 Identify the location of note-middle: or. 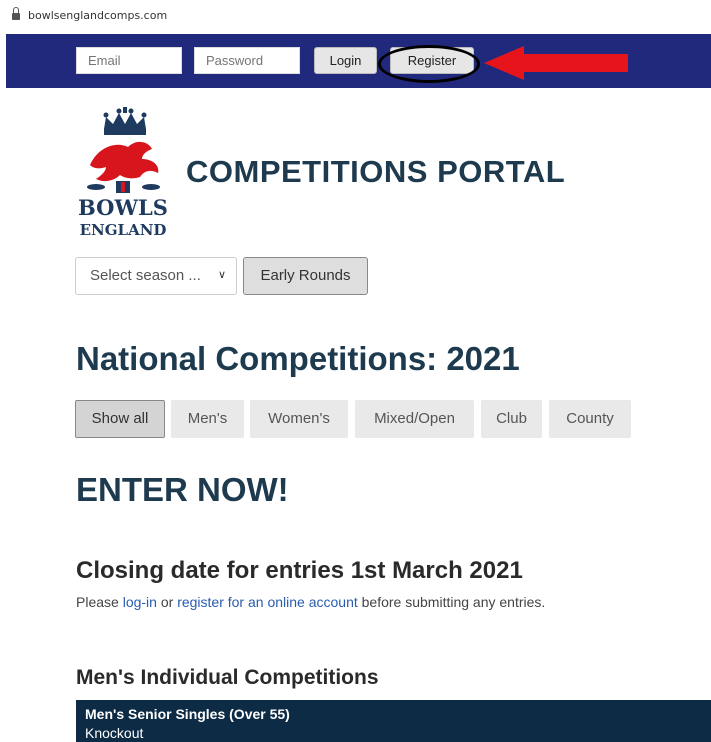
(167, 602).